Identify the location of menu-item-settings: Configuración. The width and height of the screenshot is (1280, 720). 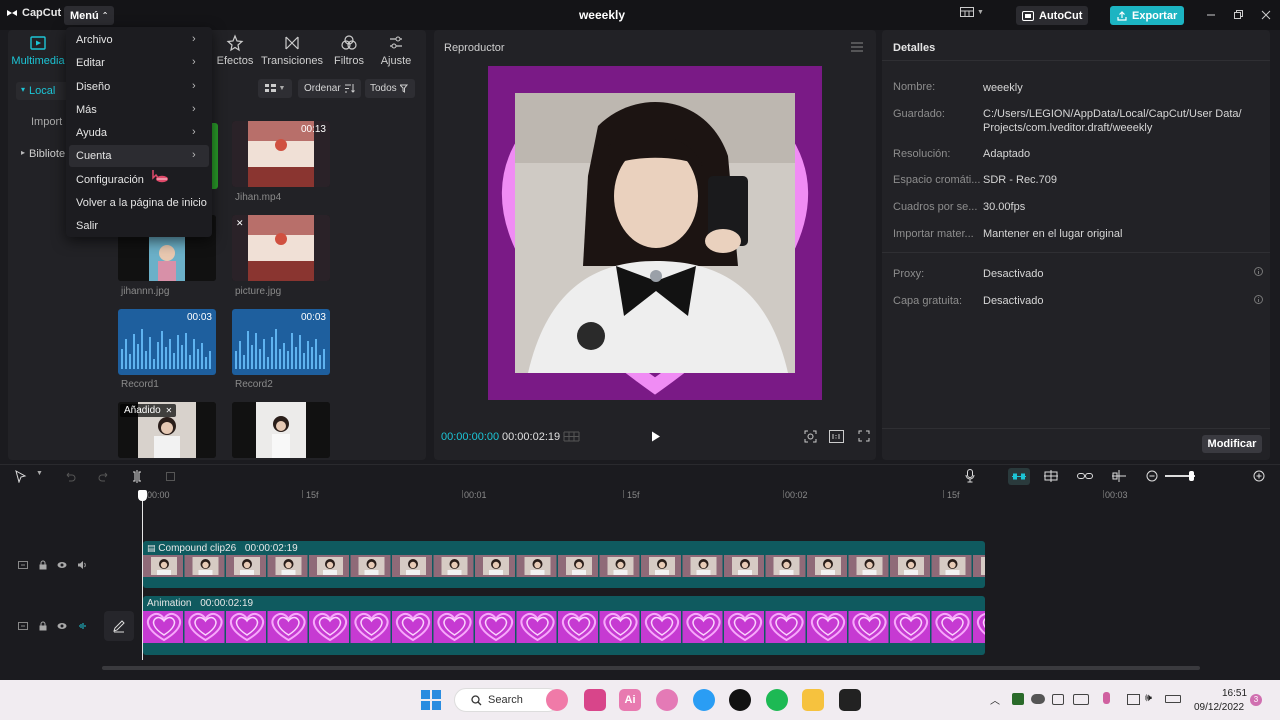
(110, 180).